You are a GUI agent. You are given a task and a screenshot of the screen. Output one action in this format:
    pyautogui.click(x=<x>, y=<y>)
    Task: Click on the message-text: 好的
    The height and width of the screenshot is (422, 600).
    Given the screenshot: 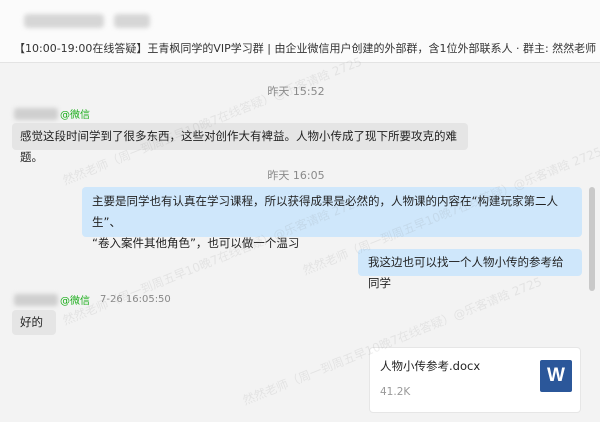 What is the action you would take?
    pyautogui.click(x=31, y=322)
    